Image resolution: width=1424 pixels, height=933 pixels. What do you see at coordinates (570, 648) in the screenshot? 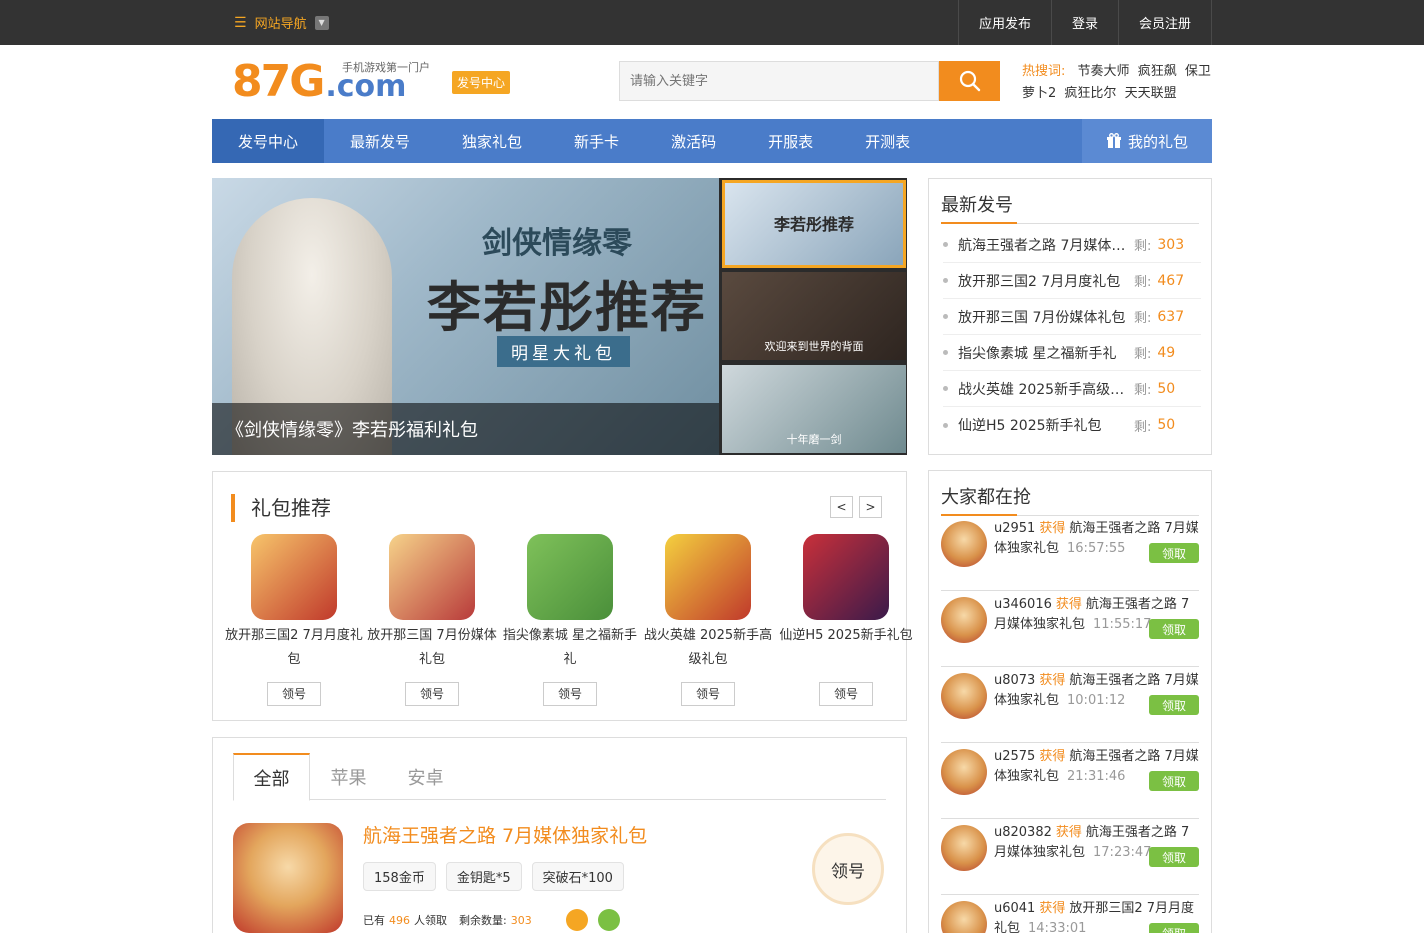
I see `gift-name: 指尖像素城 星之福新手礼` at bounding box center [570, 648].